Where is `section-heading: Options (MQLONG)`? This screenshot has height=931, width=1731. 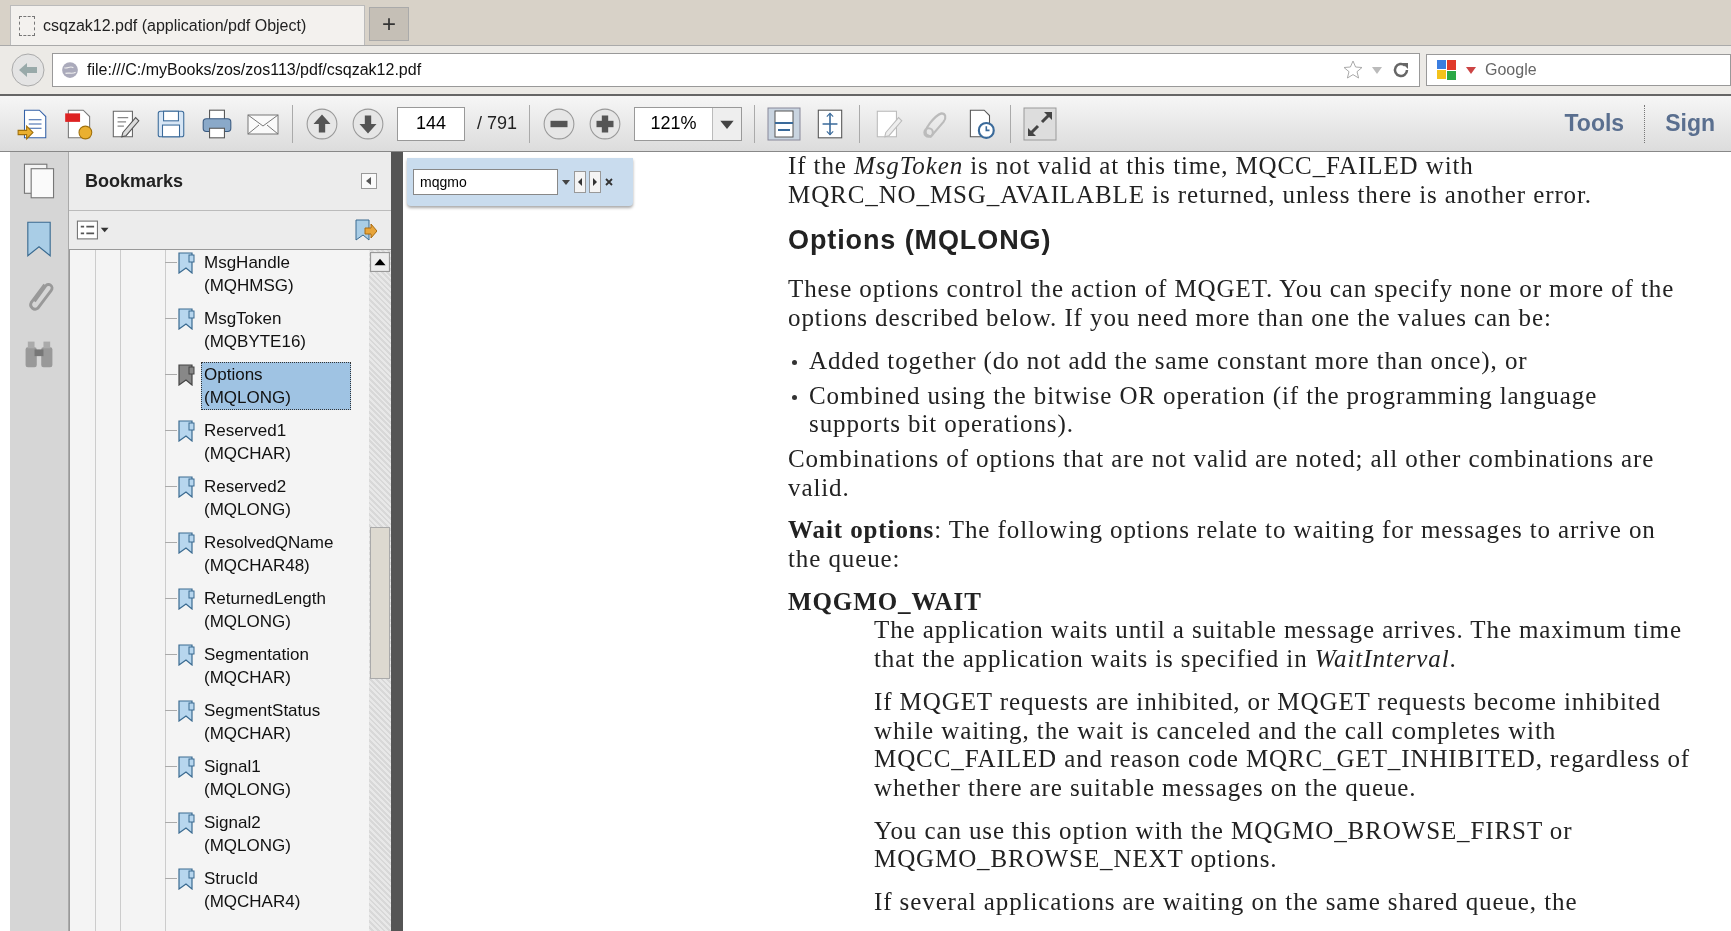 section-heading: Options (MQLONG) is located at coordinates (920, 241).